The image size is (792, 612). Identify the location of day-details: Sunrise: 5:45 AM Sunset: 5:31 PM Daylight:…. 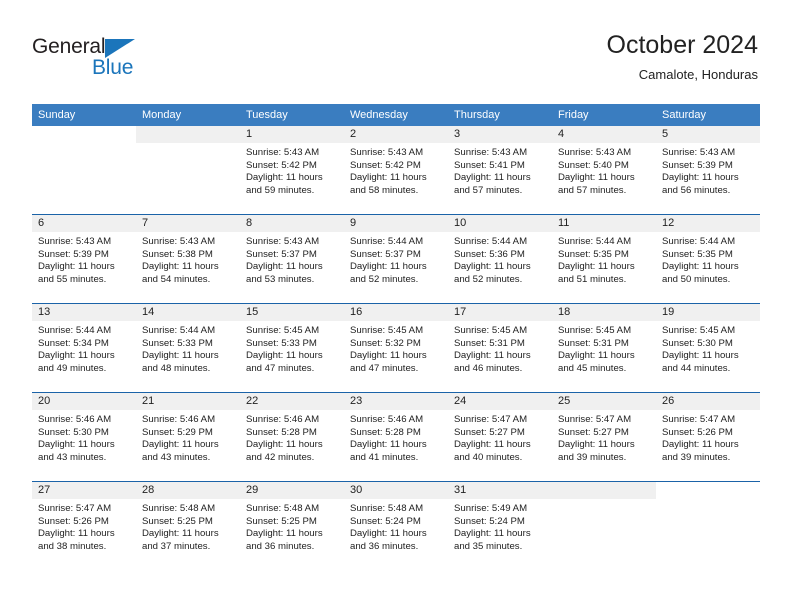
(500, 348).